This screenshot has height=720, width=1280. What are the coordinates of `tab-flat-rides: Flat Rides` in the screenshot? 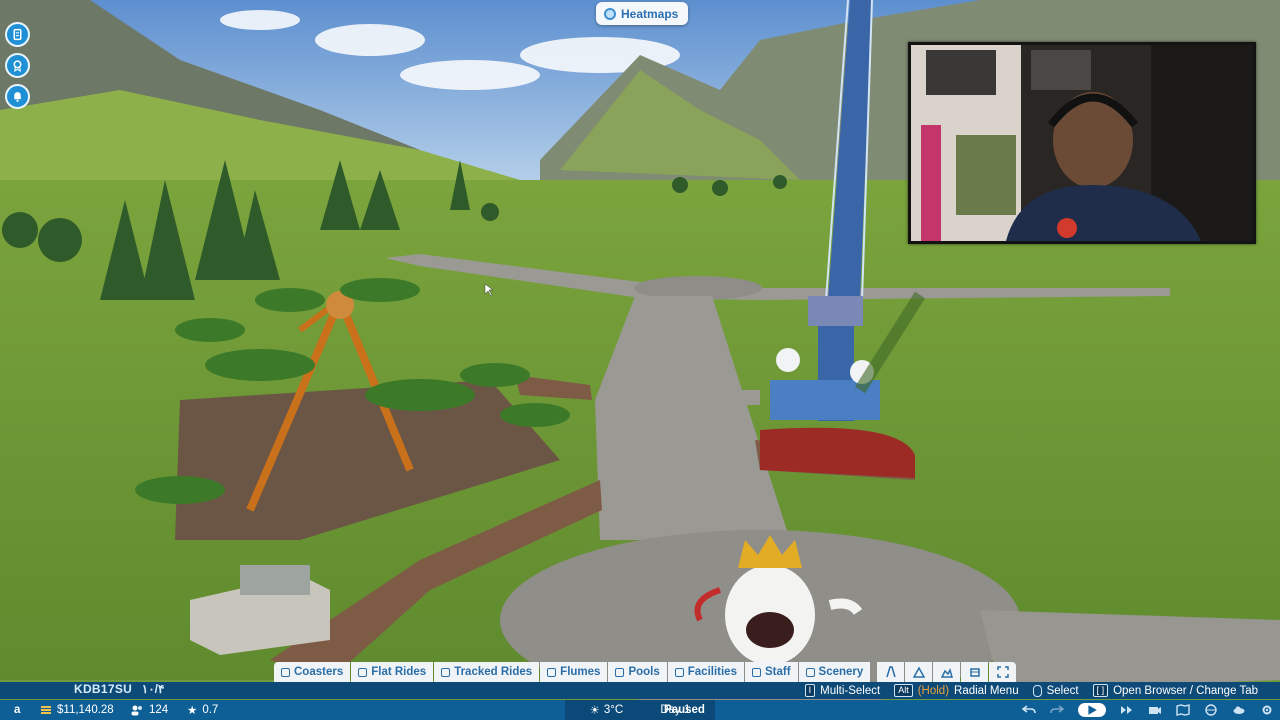 It's located at (392, 672).